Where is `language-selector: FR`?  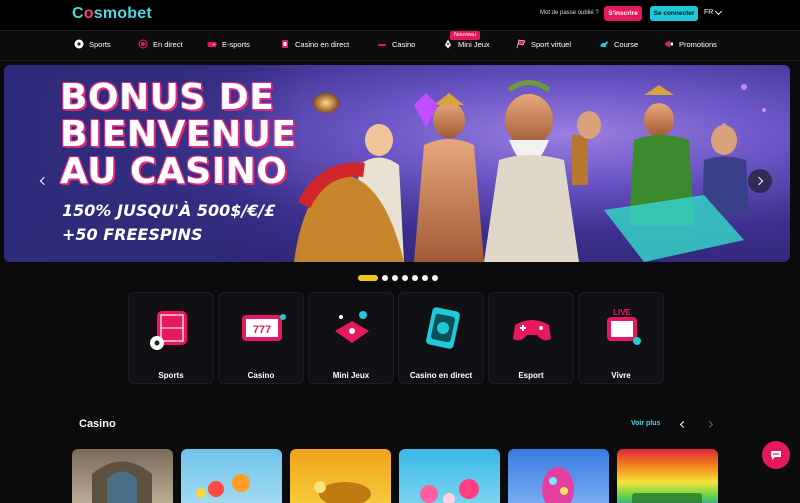 language-selector: FR is located at coordinates (713, 11).